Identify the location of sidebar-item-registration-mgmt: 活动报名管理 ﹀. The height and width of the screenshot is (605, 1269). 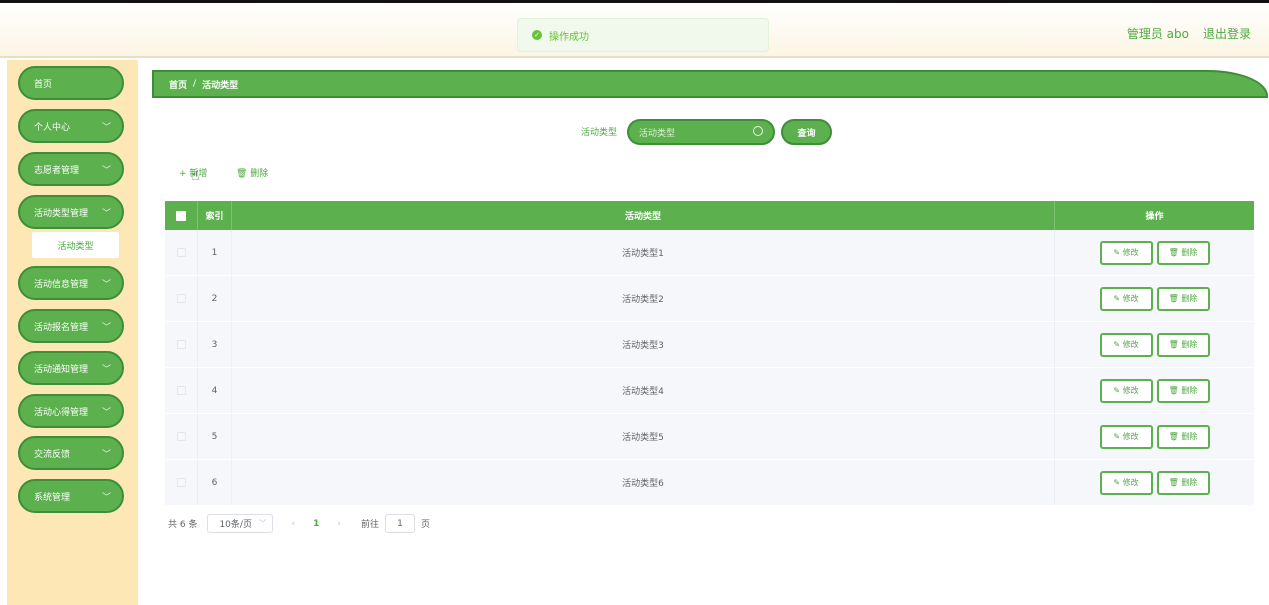
(71, 326).